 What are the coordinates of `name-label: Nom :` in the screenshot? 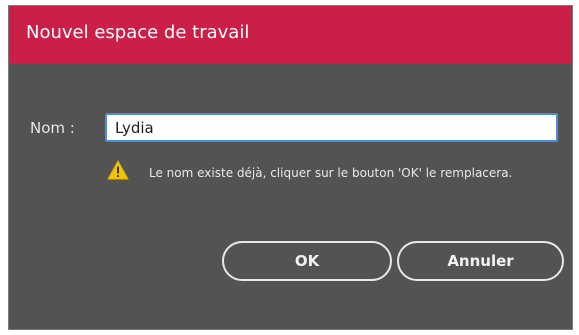 It's located at (52, 128).